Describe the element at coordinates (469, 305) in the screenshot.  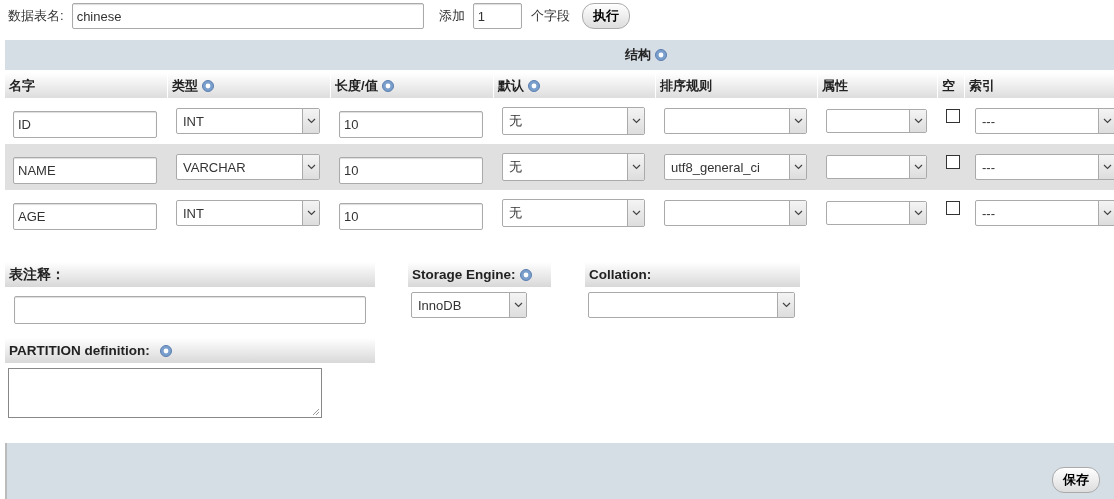
I see `storage-engine-select: InnoDB` at that location.